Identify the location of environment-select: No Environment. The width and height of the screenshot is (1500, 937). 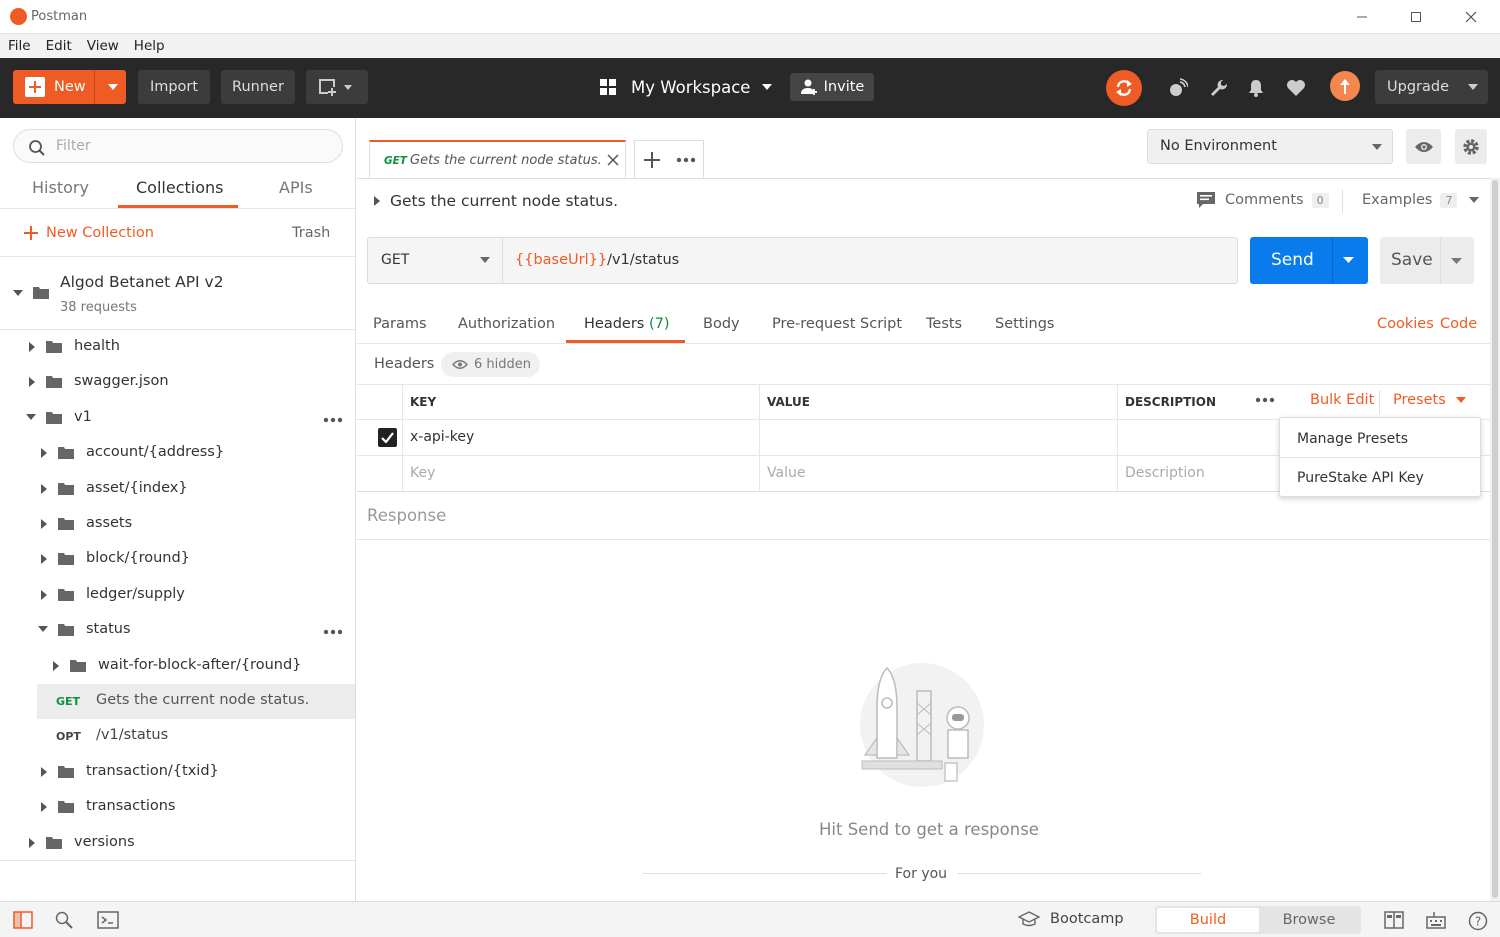
(1270, 146).